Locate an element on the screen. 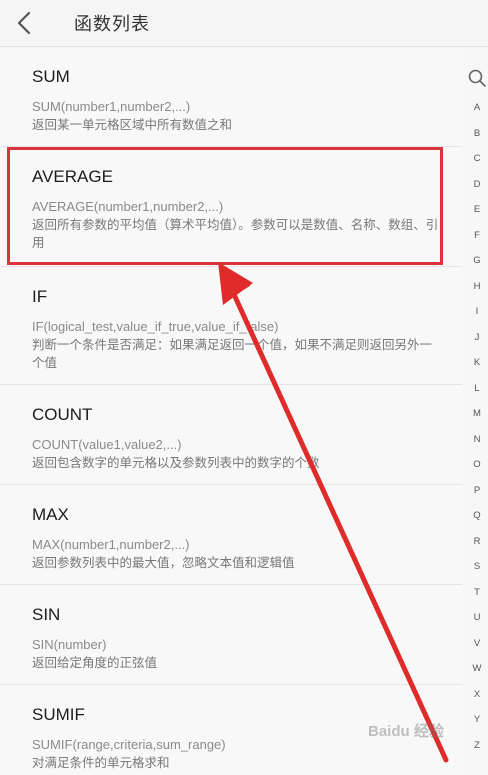 The width and height of the screenshot is (488, 775). index-letter-v: V is located at coordinates (477, 643).